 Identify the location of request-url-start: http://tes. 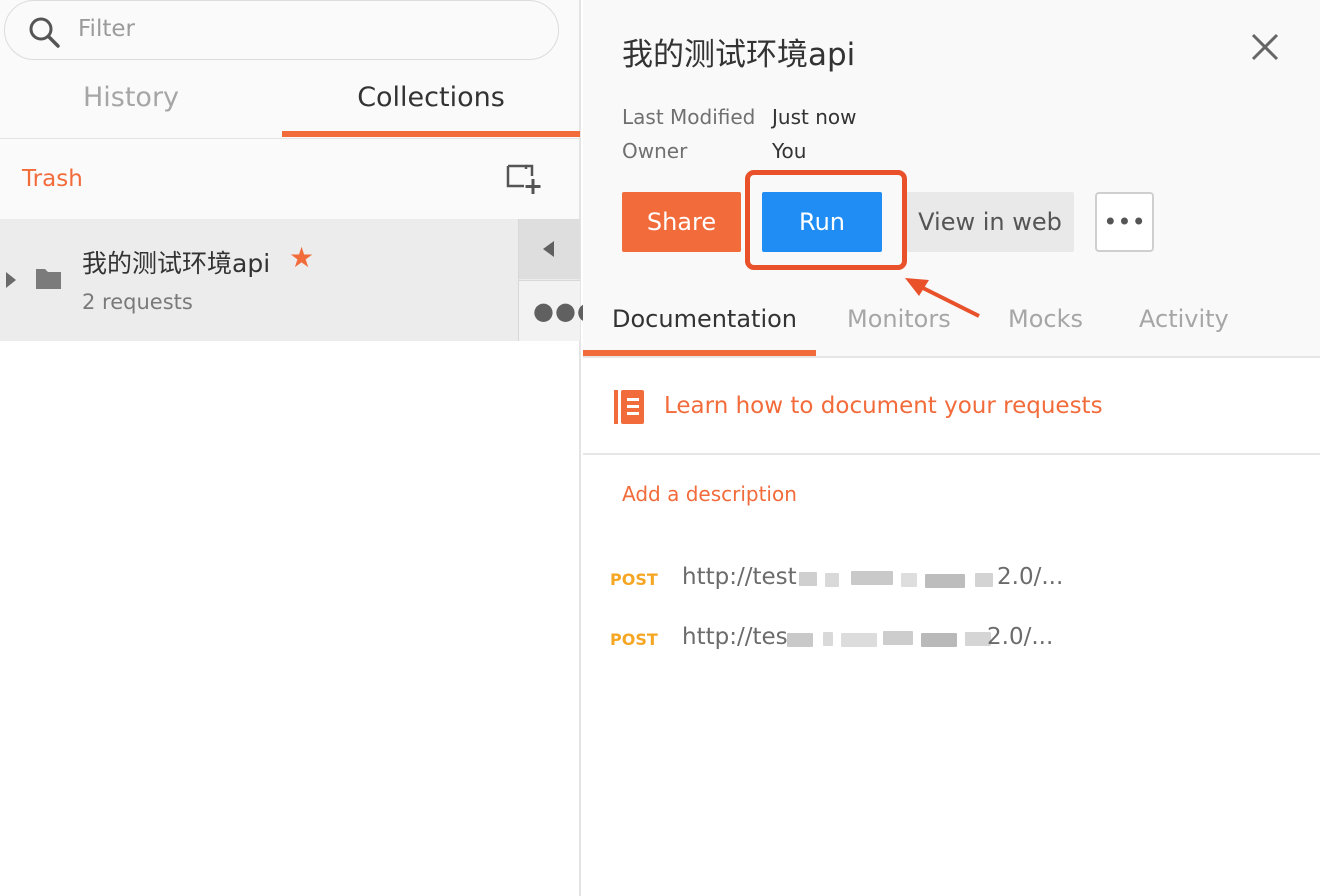
(735, 637).